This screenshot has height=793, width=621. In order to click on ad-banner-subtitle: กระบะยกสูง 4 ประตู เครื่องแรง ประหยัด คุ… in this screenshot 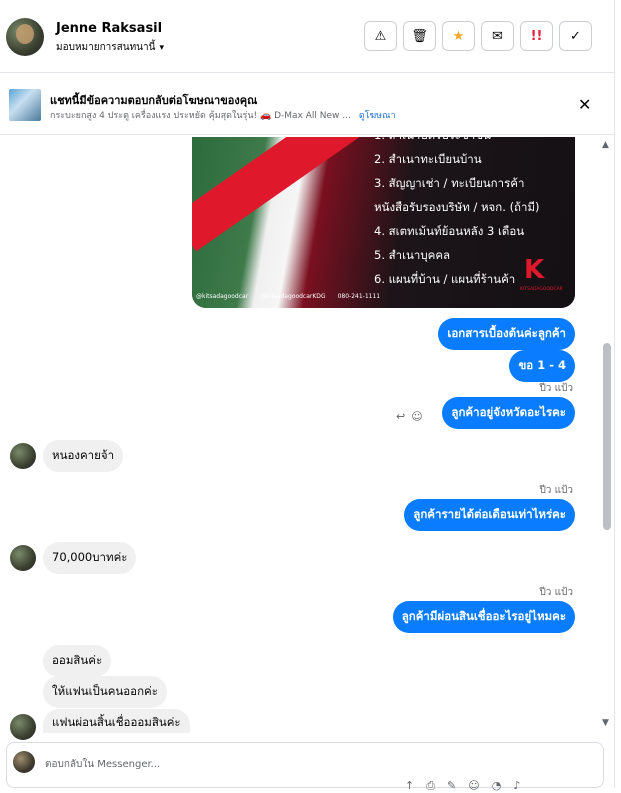, I will do `click(223, 115)`.